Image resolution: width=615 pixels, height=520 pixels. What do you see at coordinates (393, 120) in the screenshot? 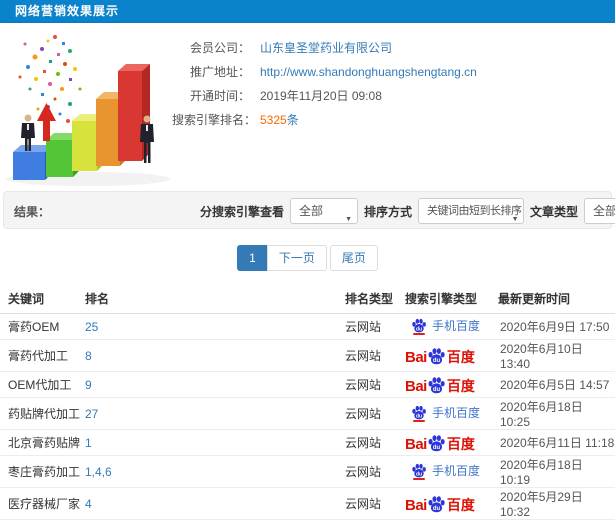
I see `engine-rank-row: 搜索引擎排名： 5325条` at bounding box center [393, 120].